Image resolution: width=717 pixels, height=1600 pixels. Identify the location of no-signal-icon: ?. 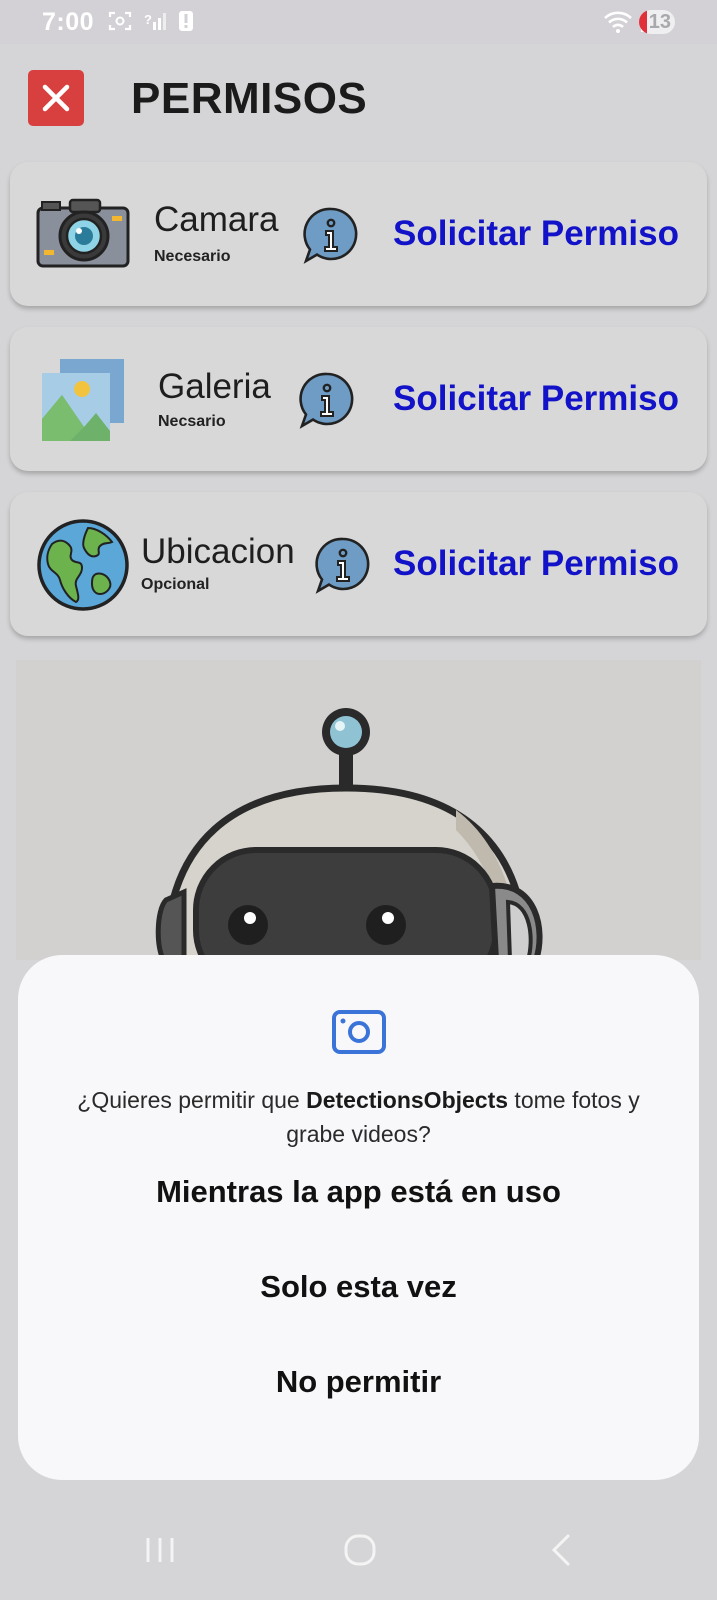
(155, 21).